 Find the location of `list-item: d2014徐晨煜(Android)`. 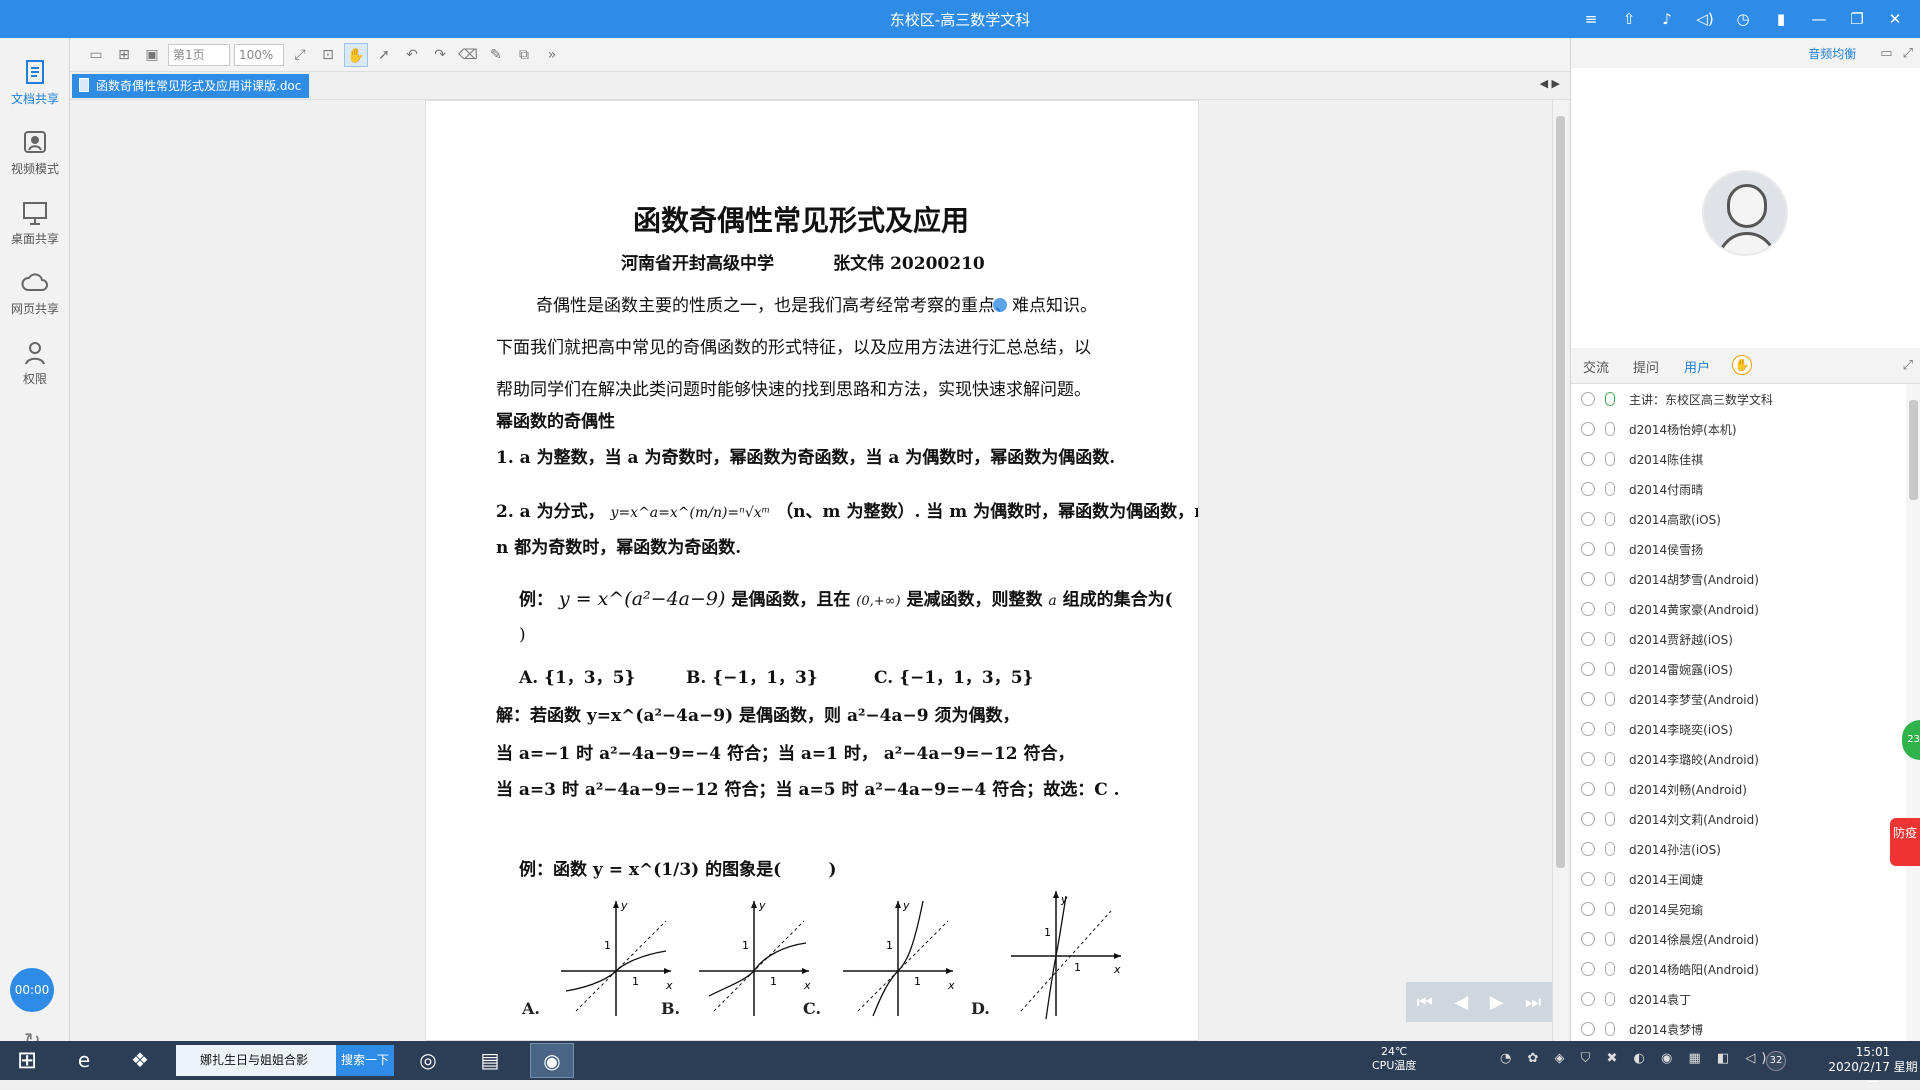

list-item: d2014徐晨煜(Android) is located at coordinates (1738, 939).